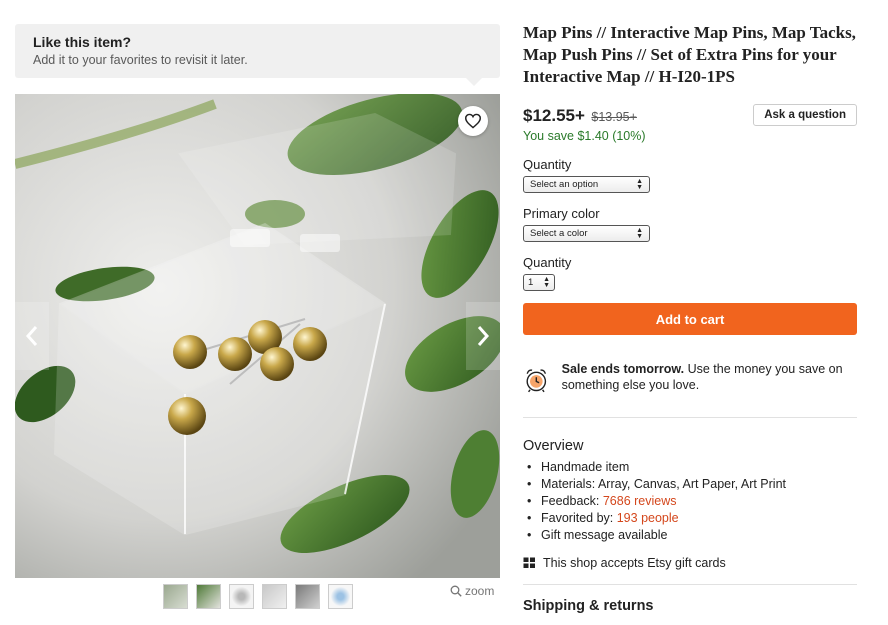 This screenshot has width=888, height=625. I want to click on price: $12.55+, so click(554, 115).